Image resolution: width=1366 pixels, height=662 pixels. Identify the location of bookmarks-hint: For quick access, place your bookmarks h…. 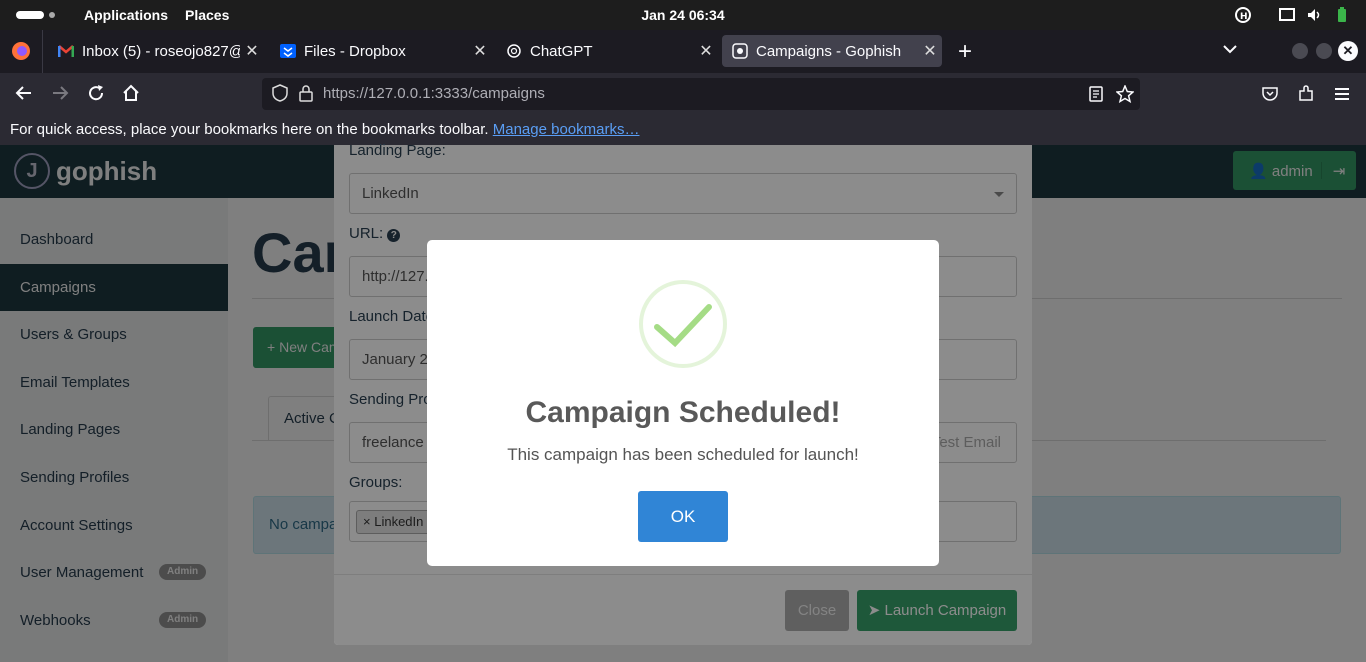
(324, 129).